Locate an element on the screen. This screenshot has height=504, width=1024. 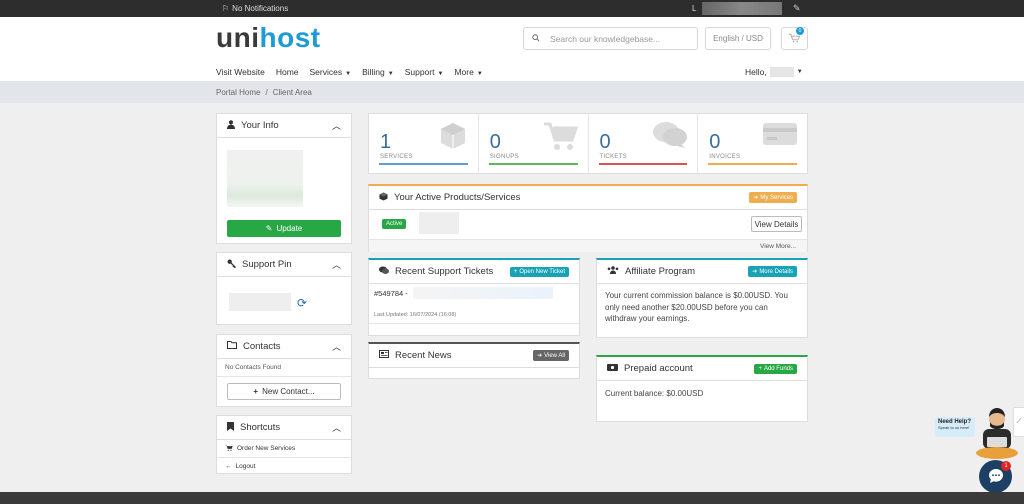
open-new-ticket-button: + Open New Ticket is located at coordinates (539, 271).